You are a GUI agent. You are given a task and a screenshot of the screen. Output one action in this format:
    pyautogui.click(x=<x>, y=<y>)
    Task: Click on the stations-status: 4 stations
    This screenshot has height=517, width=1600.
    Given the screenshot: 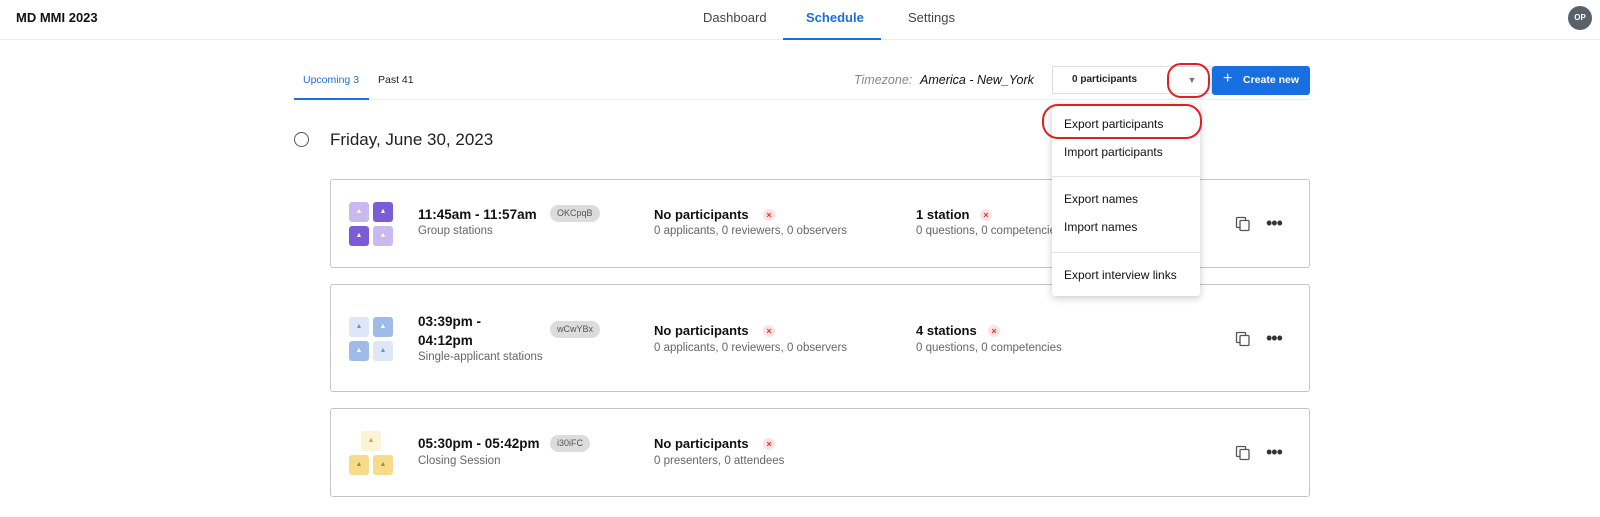 What is the action you would take?
    pyautogui.click(x=946, y=330)
    